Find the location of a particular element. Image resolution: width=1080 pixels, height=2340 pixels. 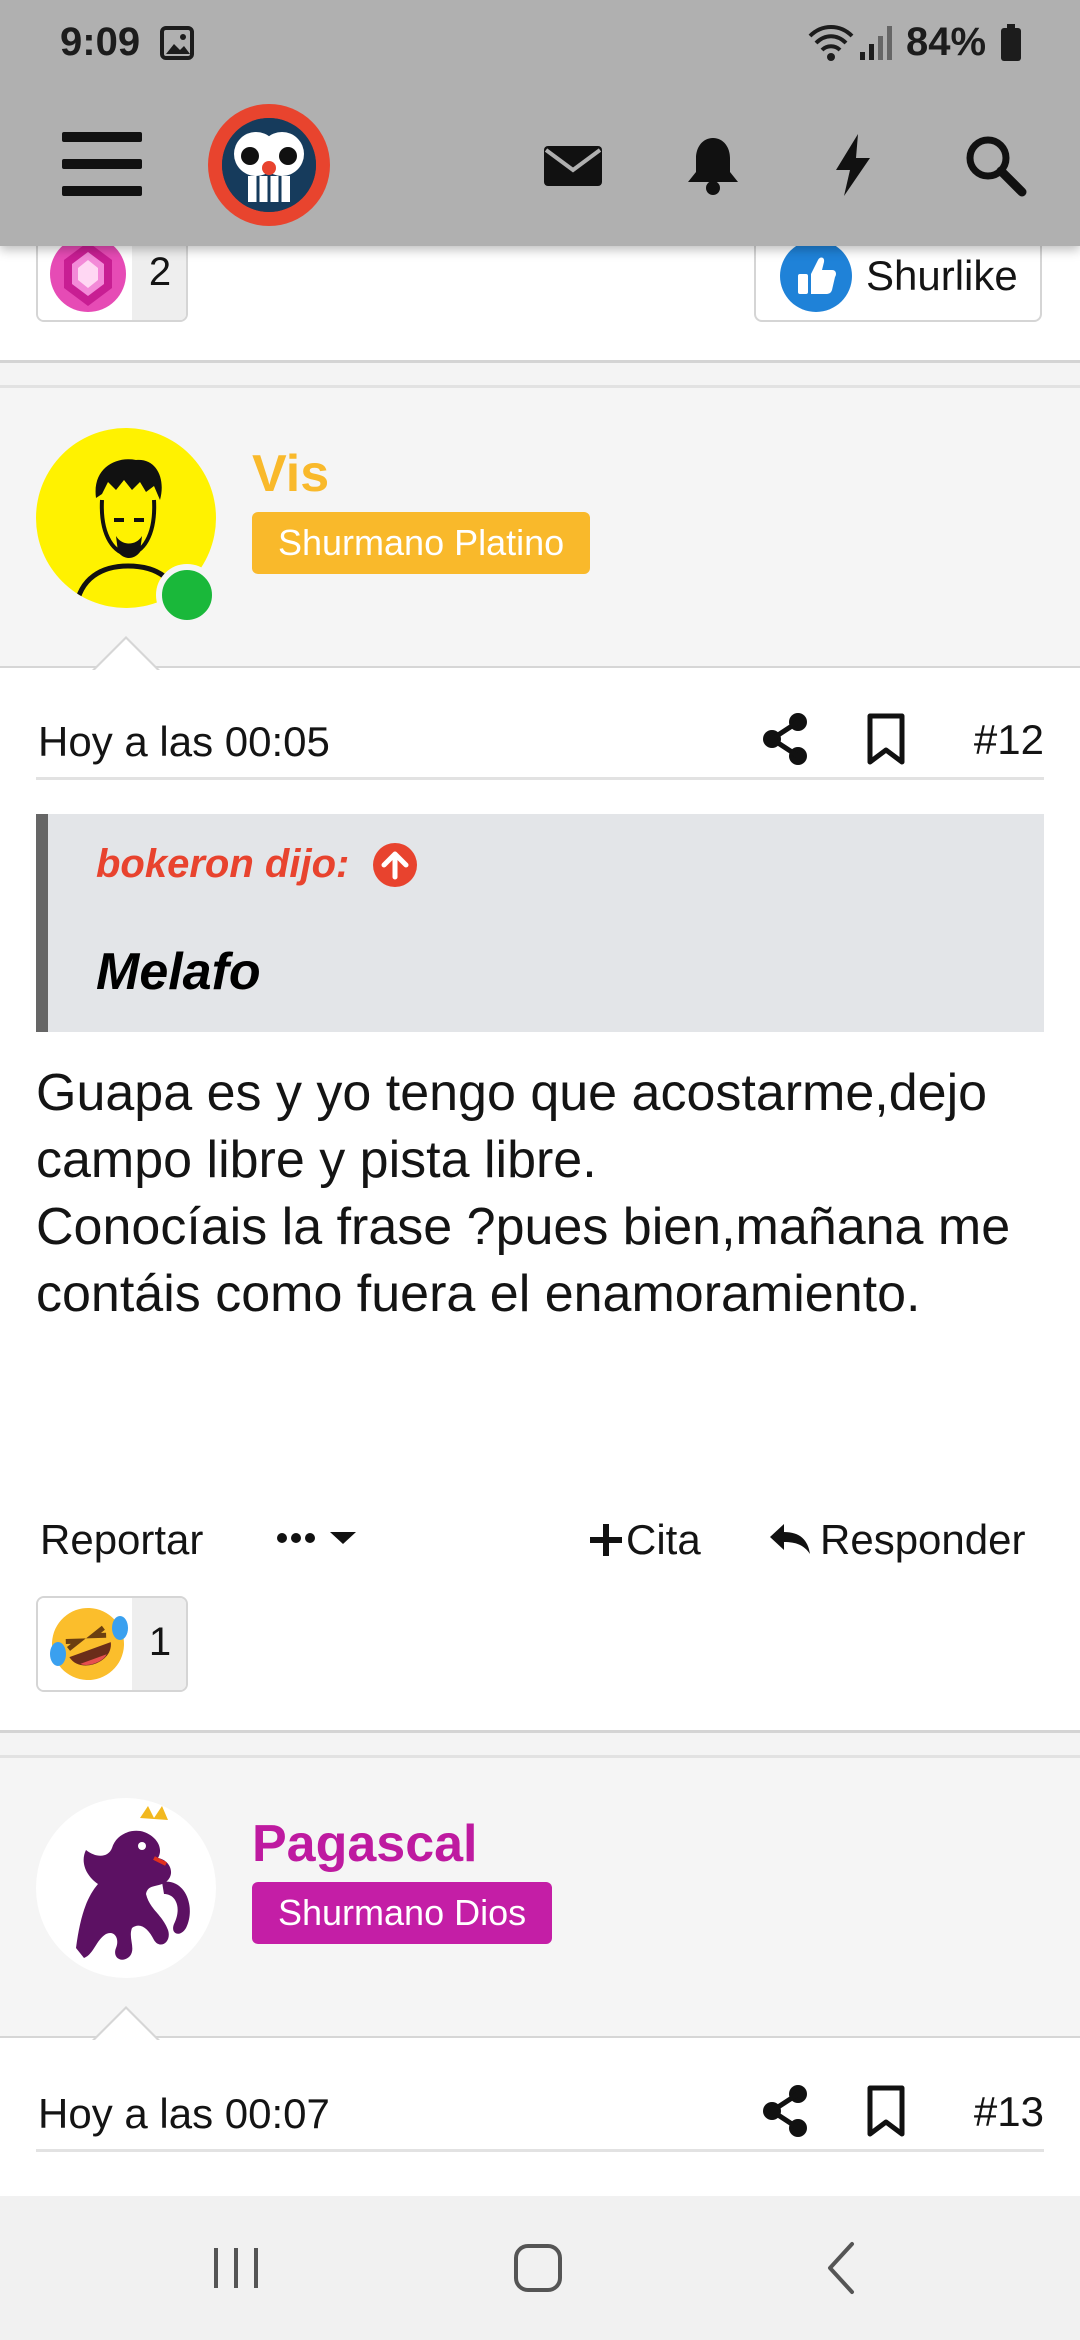

mail-icon is located at coordinates (573, 165).